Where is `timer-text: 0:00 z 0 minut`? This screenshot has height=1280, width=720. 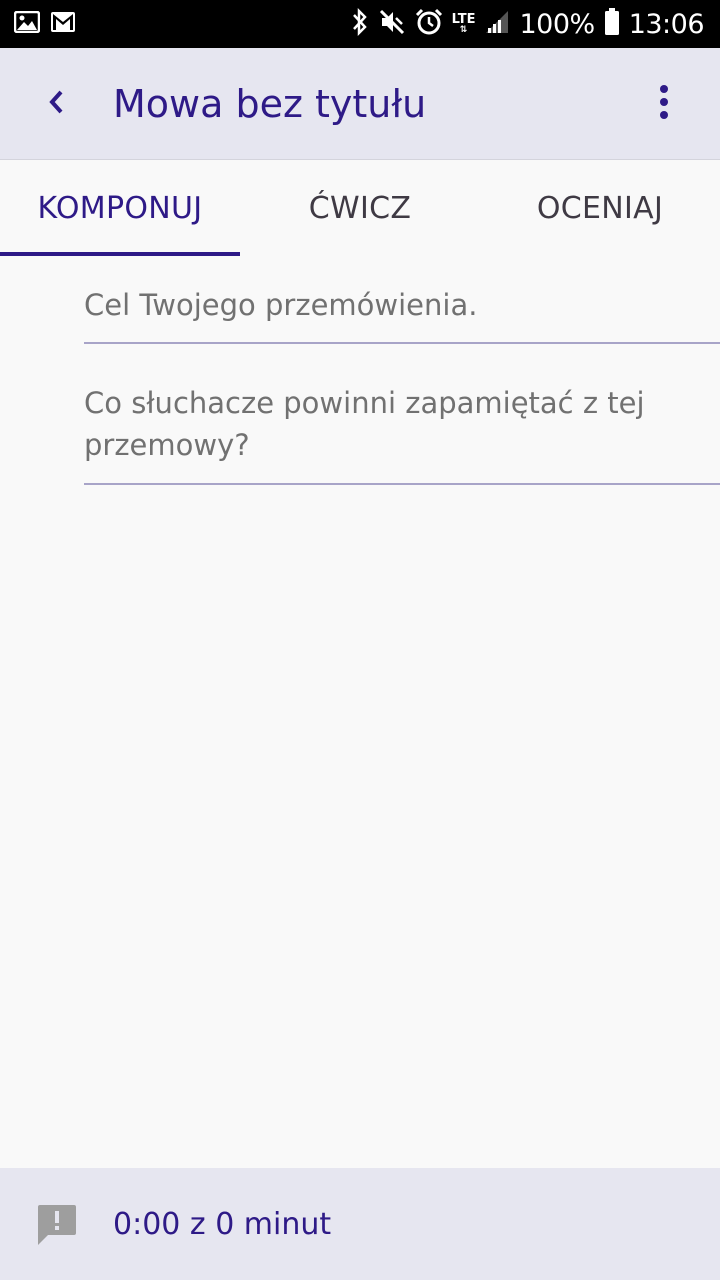 timer-text: 0:00 z 0 minut is located at coordinates (222, 1224).